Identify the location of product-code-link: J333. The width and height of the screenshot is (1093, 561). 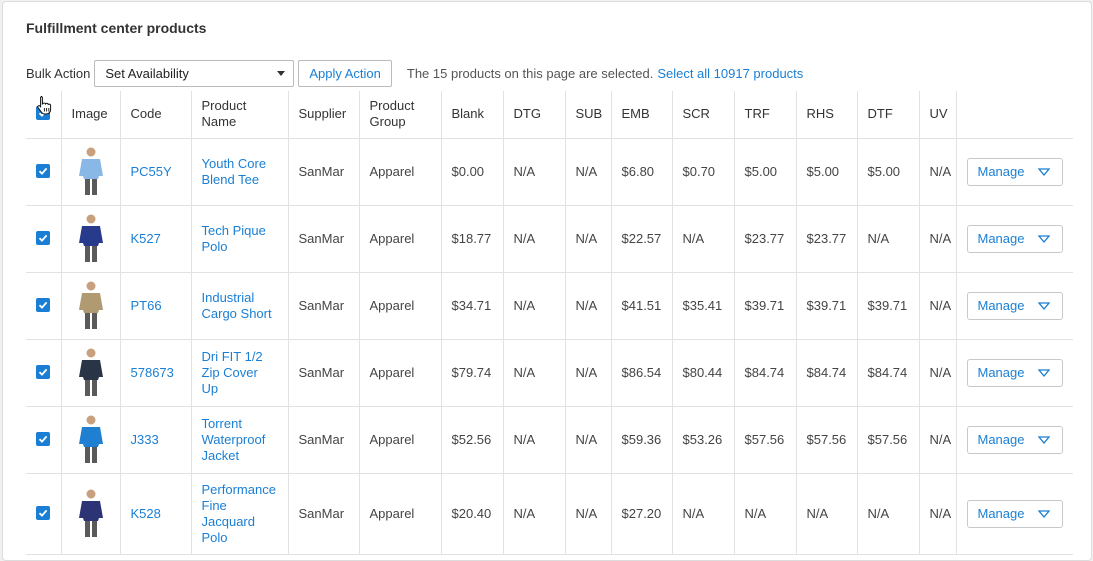
(156, 440).